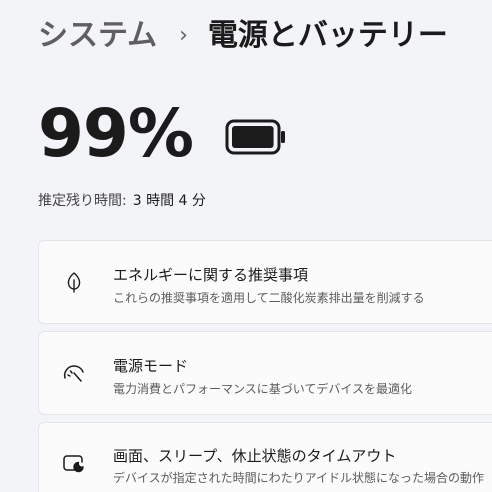 The width and height of the screenshot is (492, 492). I want to click on battery-percentage: 99%, so click(116, 133).